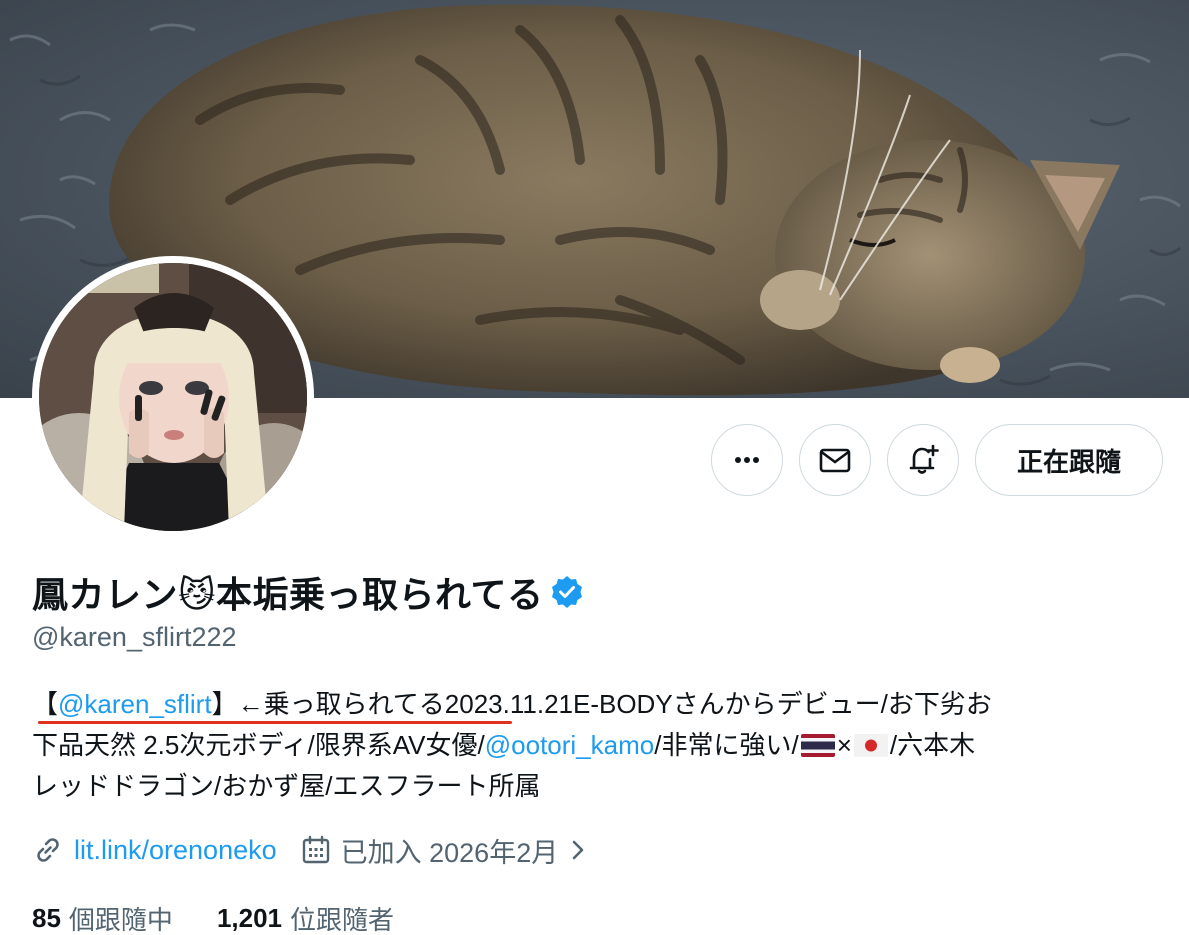 The image size is (1189, 935). Describe the element at coordinates (578, 850) in the screenshot. I see `chevron-right-icon` at that location.